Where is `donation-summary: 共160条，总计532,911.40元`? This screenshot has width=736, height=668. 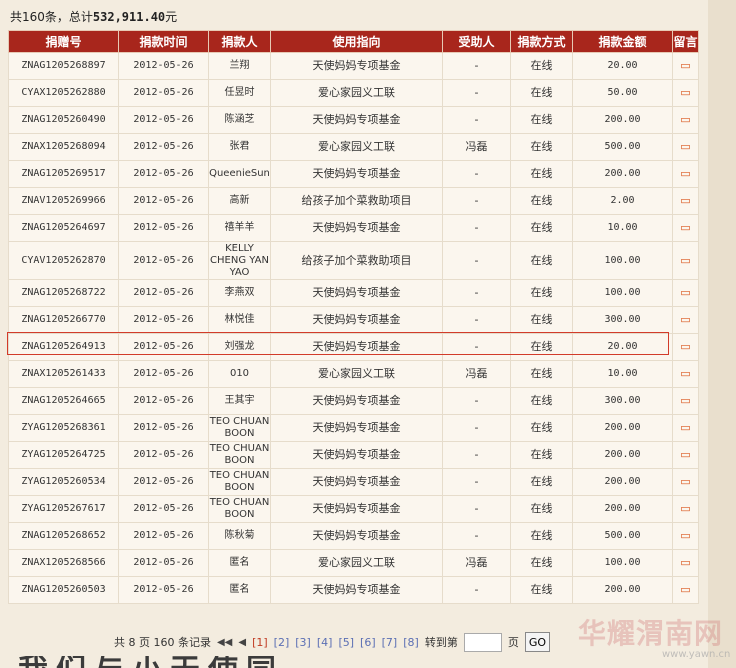 donation-summary: 共160条，总计532,911.40元 is located at coordinates (93, 16).